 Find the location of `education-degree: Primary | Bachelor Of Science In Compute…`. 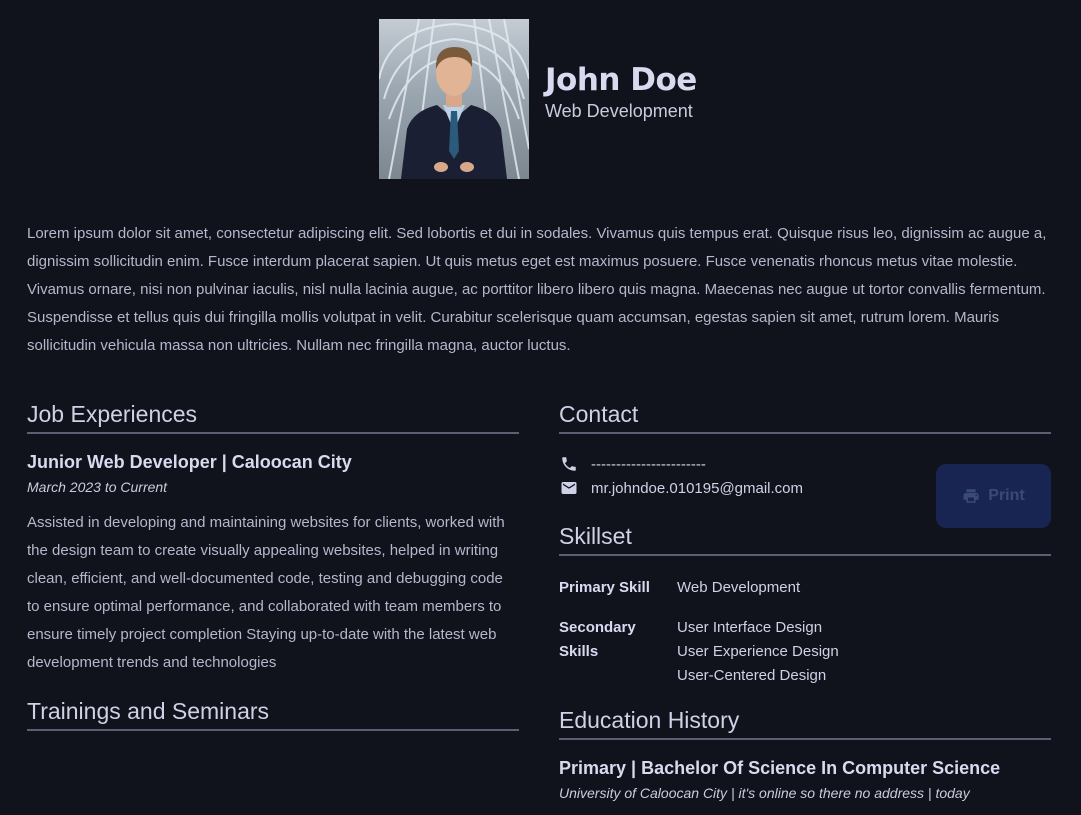

education-degree: Primary | Bachelor Of Science In Compute… is located at coordinates (780, 768).